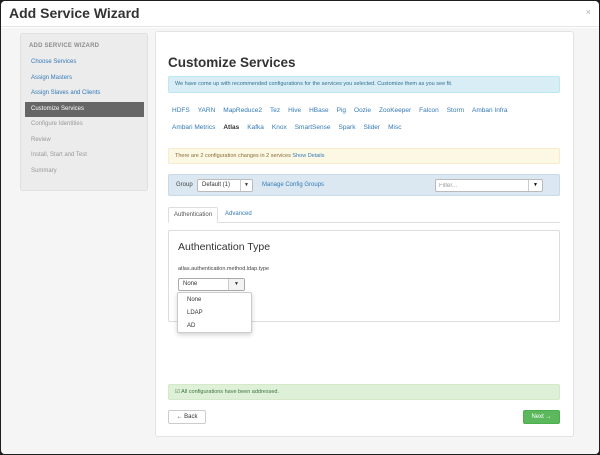  What do you see at coordinates (57, 124) in the screenshot?
I see `step-configure-identities: Configure Identities` at bounding box center [57, 124].